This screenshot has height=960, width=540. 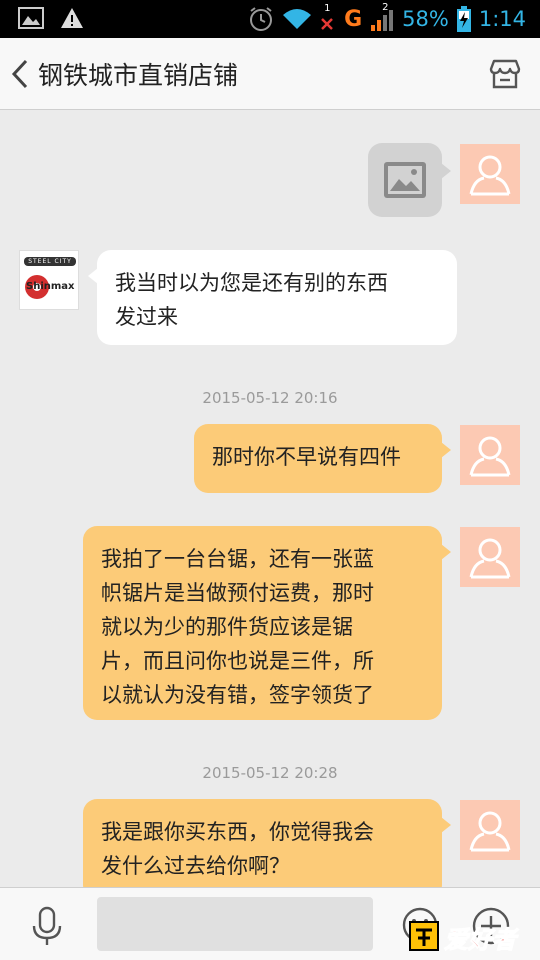 What do you see at coordinates (270, 398) in the screenshot?
I see `timestamp: 2015-05-12 20:16` at bounding box center [270, 398].